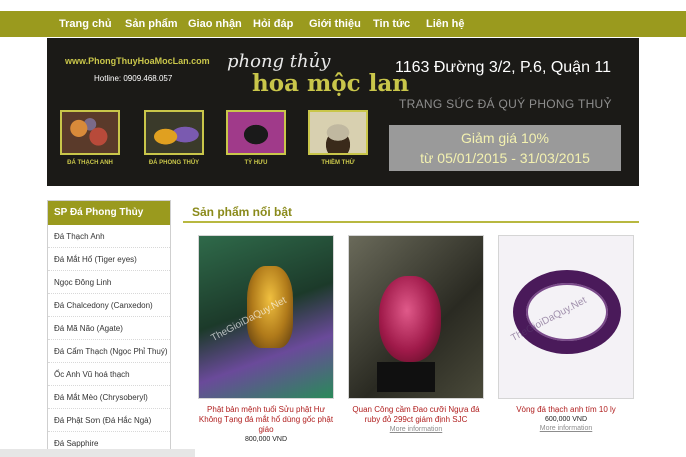 The height and width of the screenshot is (457, 686). Describe the element at coordinates (505, 158) in the screenshot. I see `promo-dates: từ 05/01/2015 - 31/03/2015` at that location.